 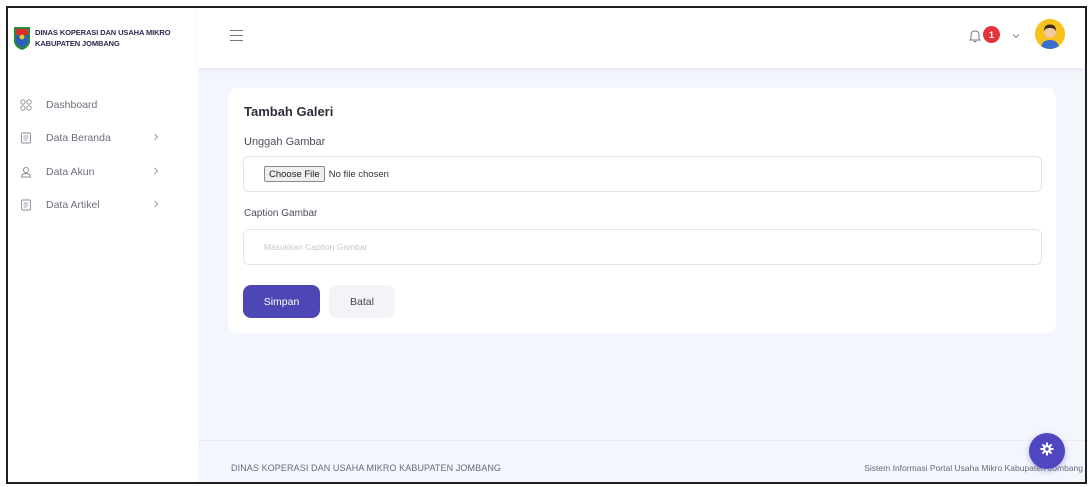 What do you see at coordinates (1016, 33) in the screenshot?
I see `chevron-down-icon` at bounding box center [1016, 33].